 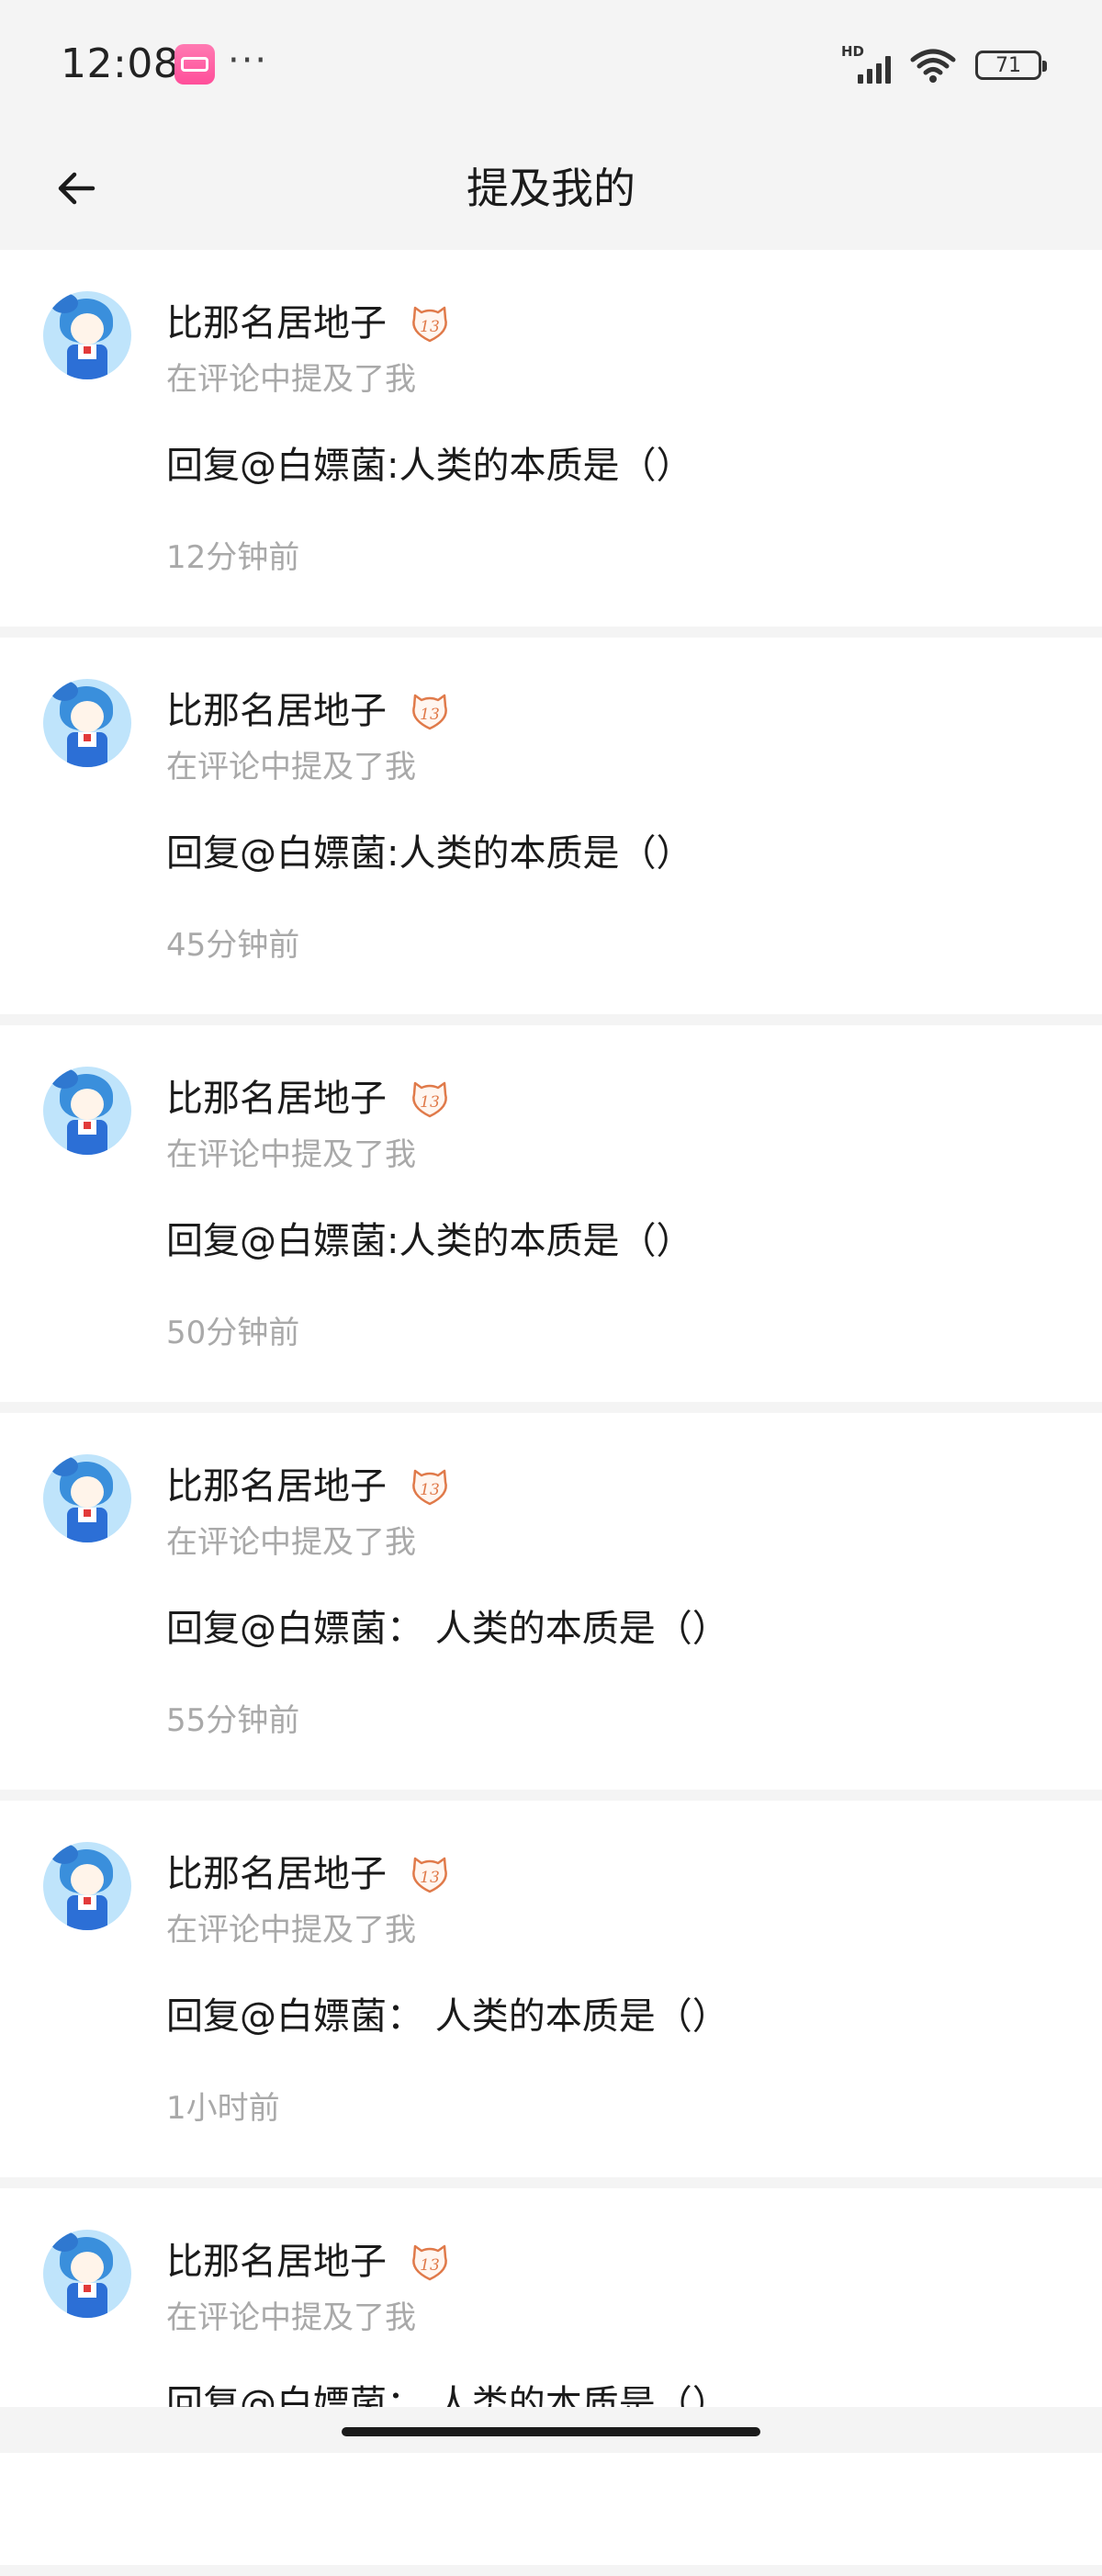 What do you see at coordinates (233, 1333) in the screenshot?
I see `timestamp: 50分钟前` at bounding box center [233, 1333].